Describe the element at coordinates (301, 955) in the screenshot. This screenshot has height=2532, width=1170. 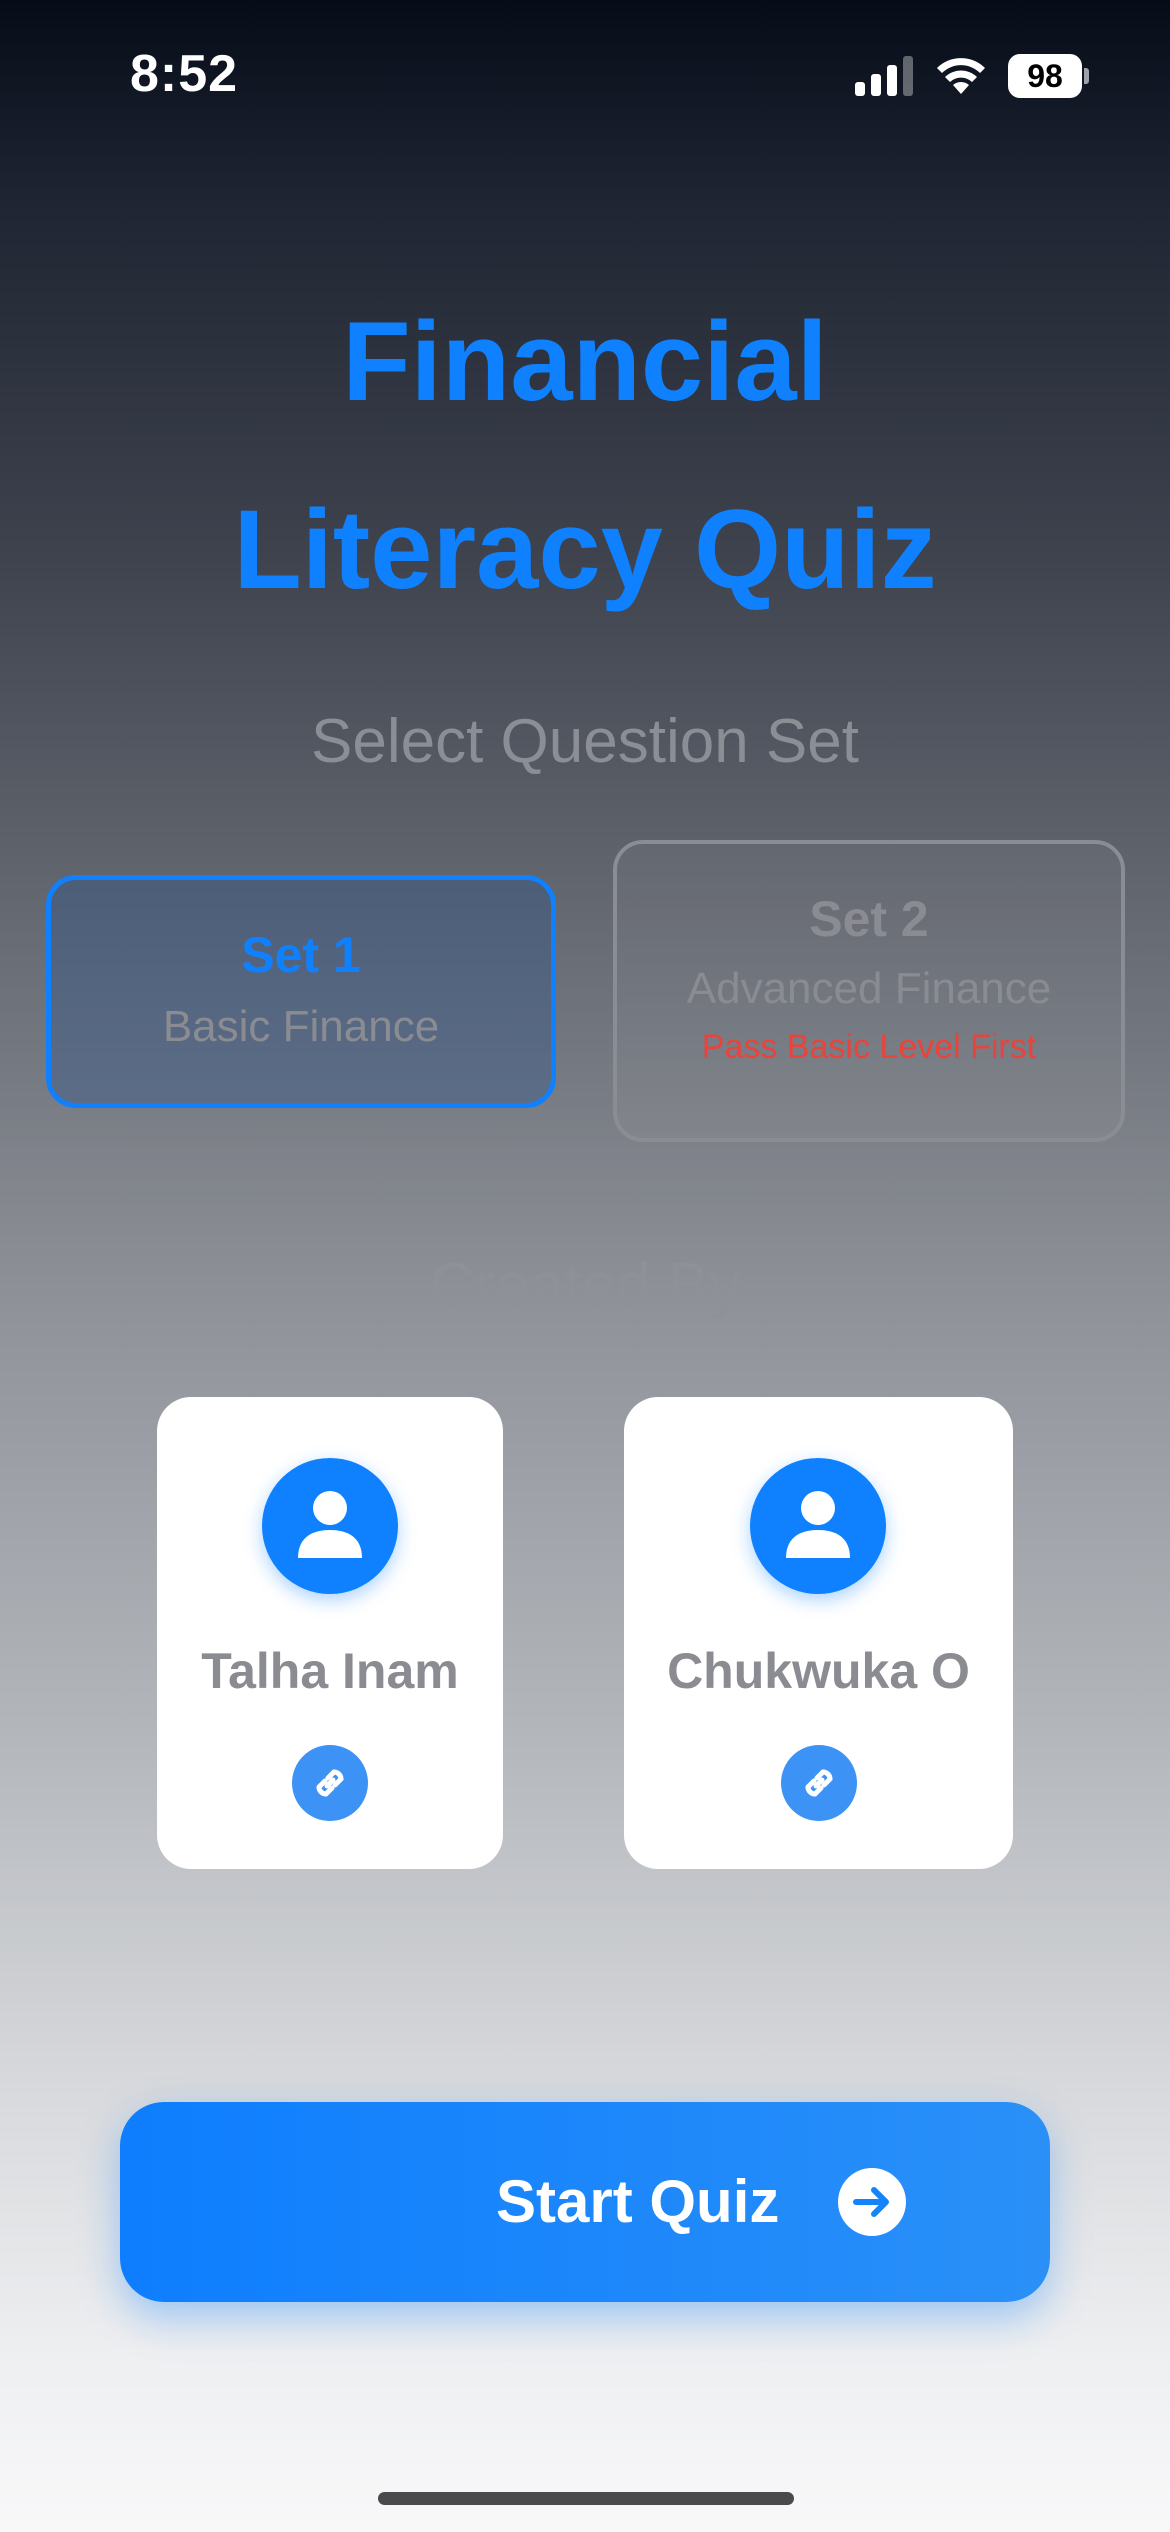
I see `set-1-name: Set 1` at that location.